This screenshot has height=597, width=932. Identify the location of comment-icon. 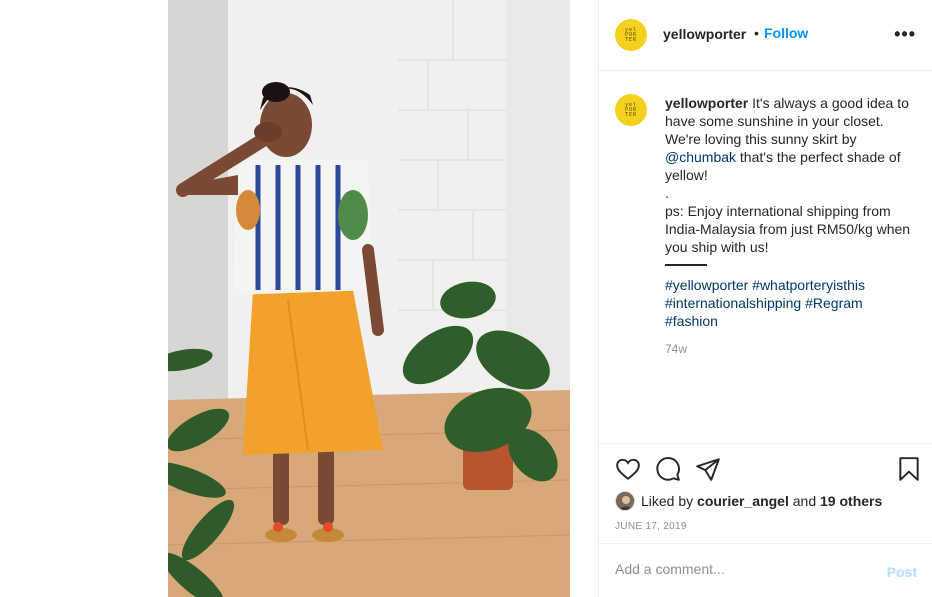
(668, 469).